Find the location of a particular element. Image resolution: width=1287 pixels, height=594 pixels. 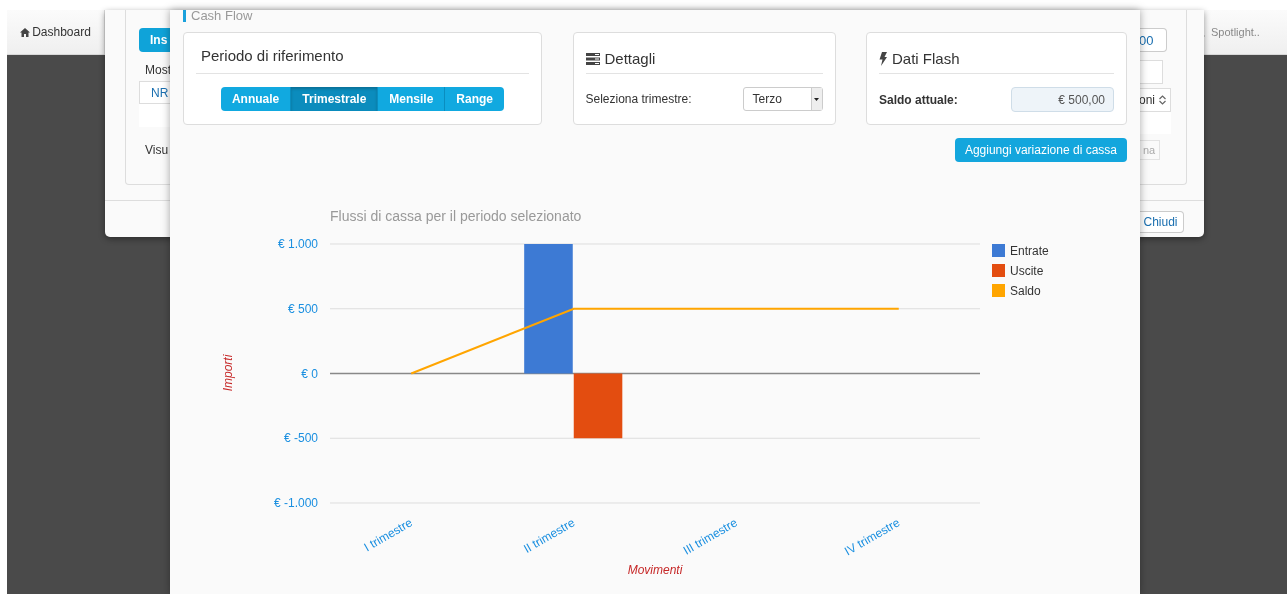

period-tab: Range is located at coordinates (475, 99).